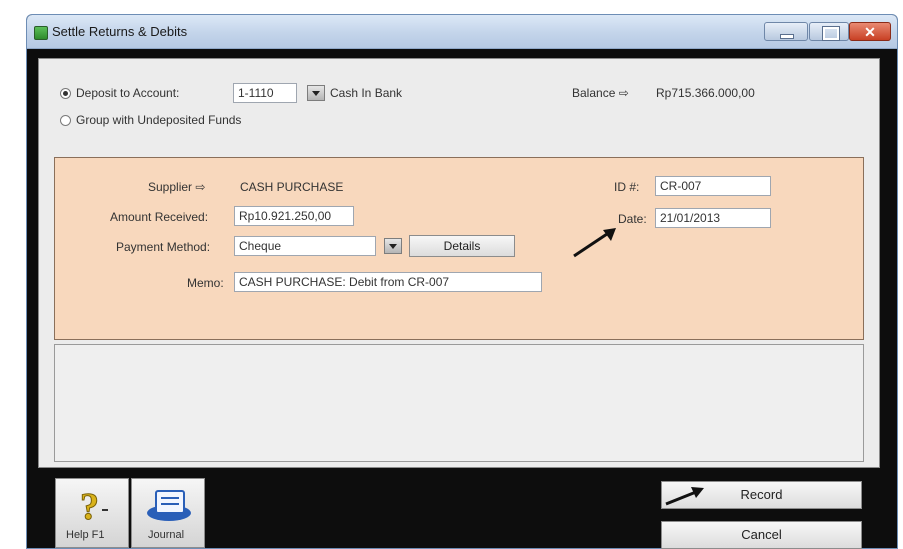 This screenshot has height=549, width=903. Describe the element at coordinates (65, 120) in the screenshot. I see `group-undeposited-radio` at that location.